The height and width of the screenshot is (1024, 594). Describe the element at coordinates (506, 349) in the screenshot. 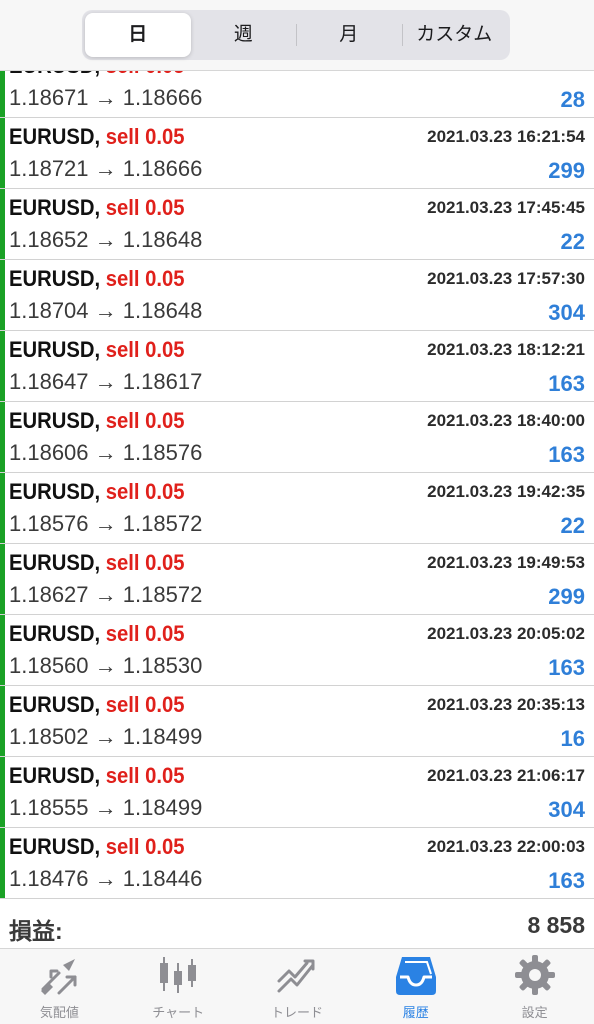

I see `trade-close-time: 2021.03.23 18:12:21` at that location.